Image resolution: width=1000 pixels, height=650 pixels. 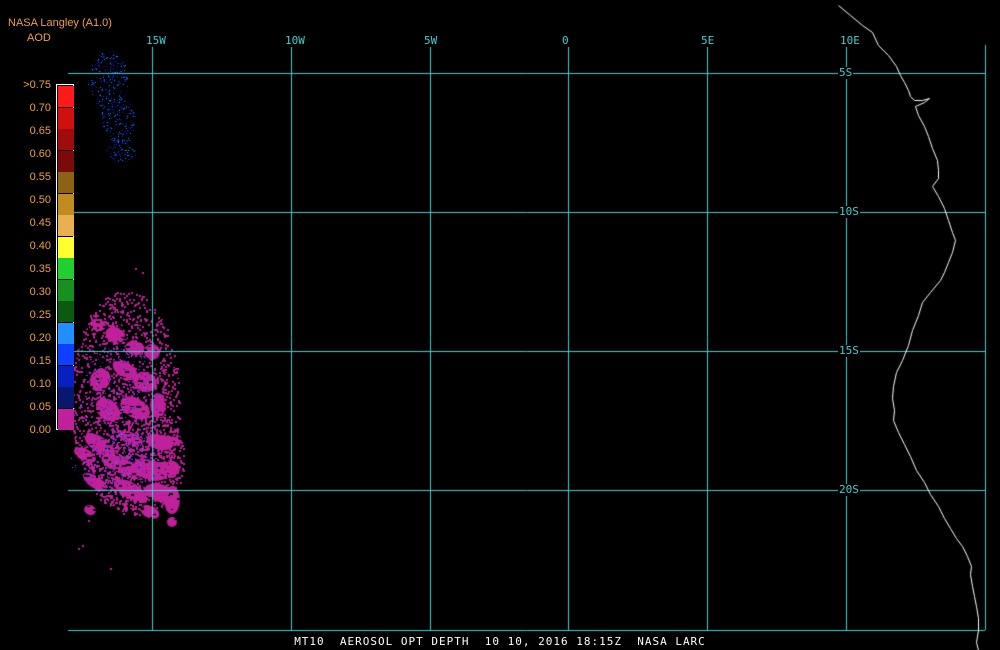 I want to click on longitude-label: 10W, so click(x=295, y=40).